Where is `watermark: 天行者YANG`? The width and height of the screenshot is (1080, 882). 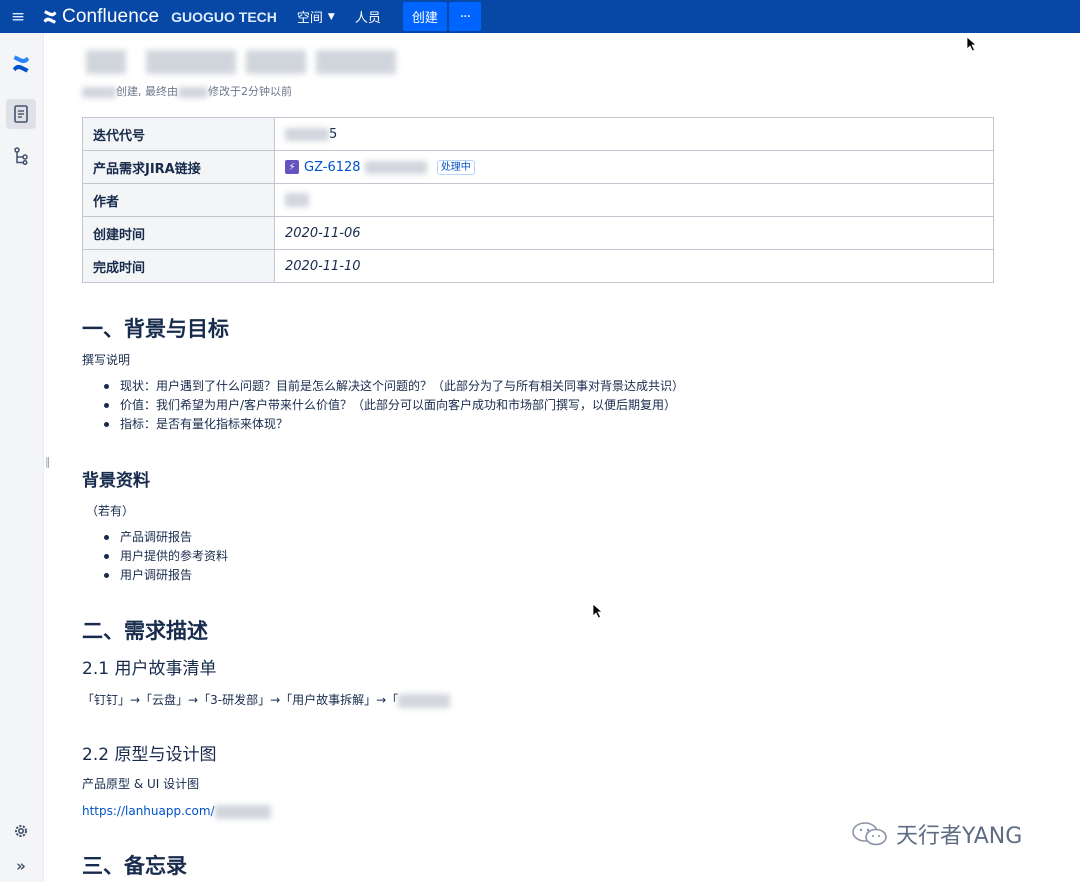 watermark: 天行者YANG is located at coordinates (936, 834).